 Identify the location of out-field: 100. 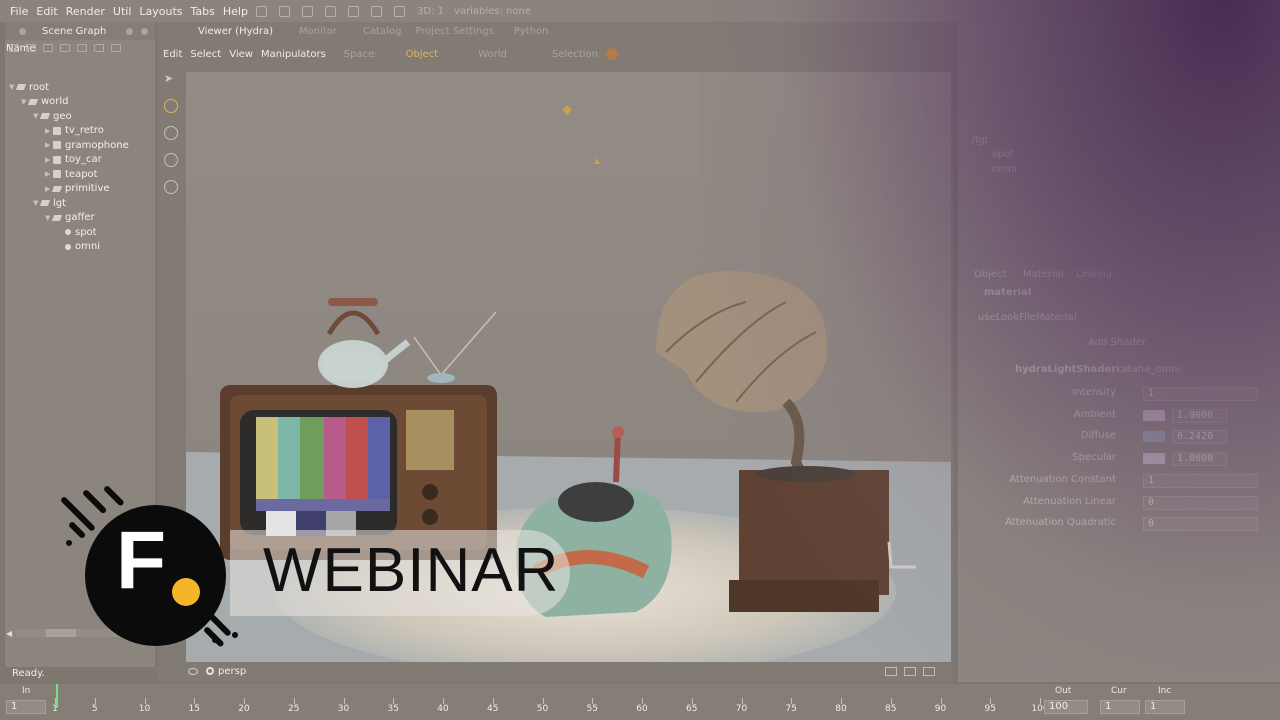
(1066, 707).